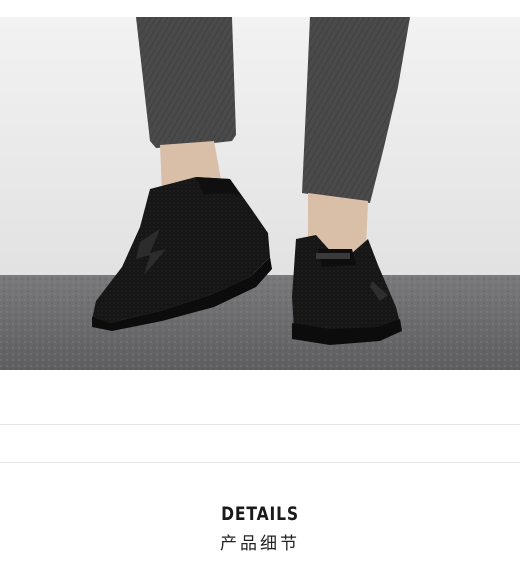 This screenshot has width=520, height=572. I want to click on section-gap, so click(260, 444).